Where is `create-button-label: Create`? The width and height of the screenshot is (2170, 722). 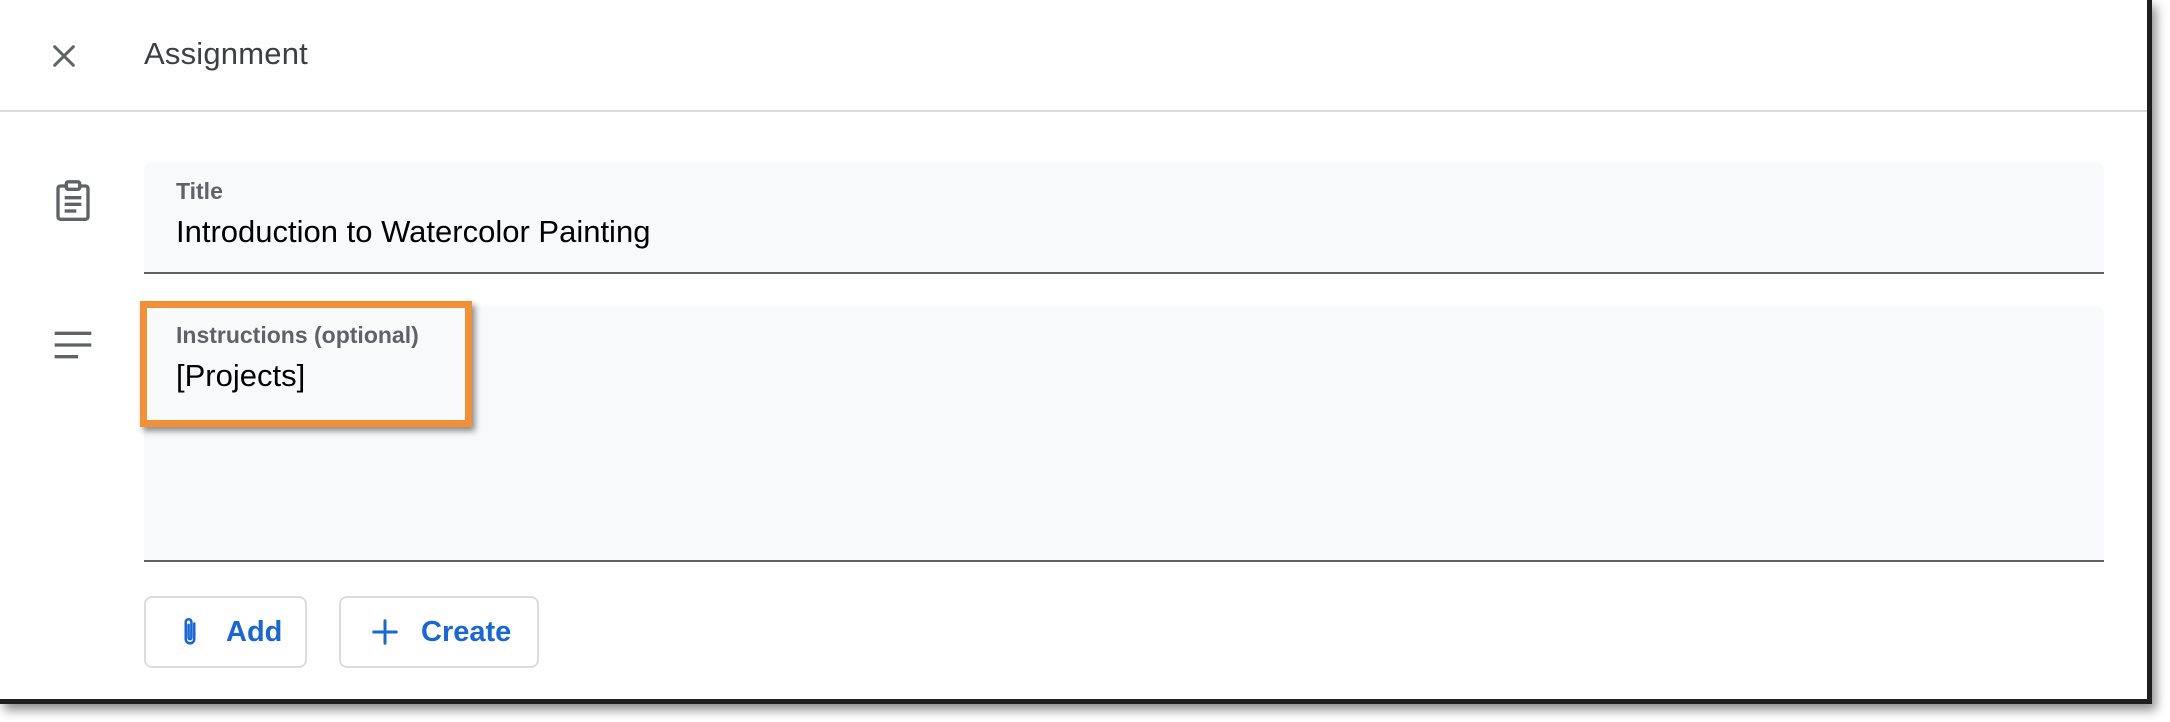
create-button-label: Create is located at coordinates (466, 631).